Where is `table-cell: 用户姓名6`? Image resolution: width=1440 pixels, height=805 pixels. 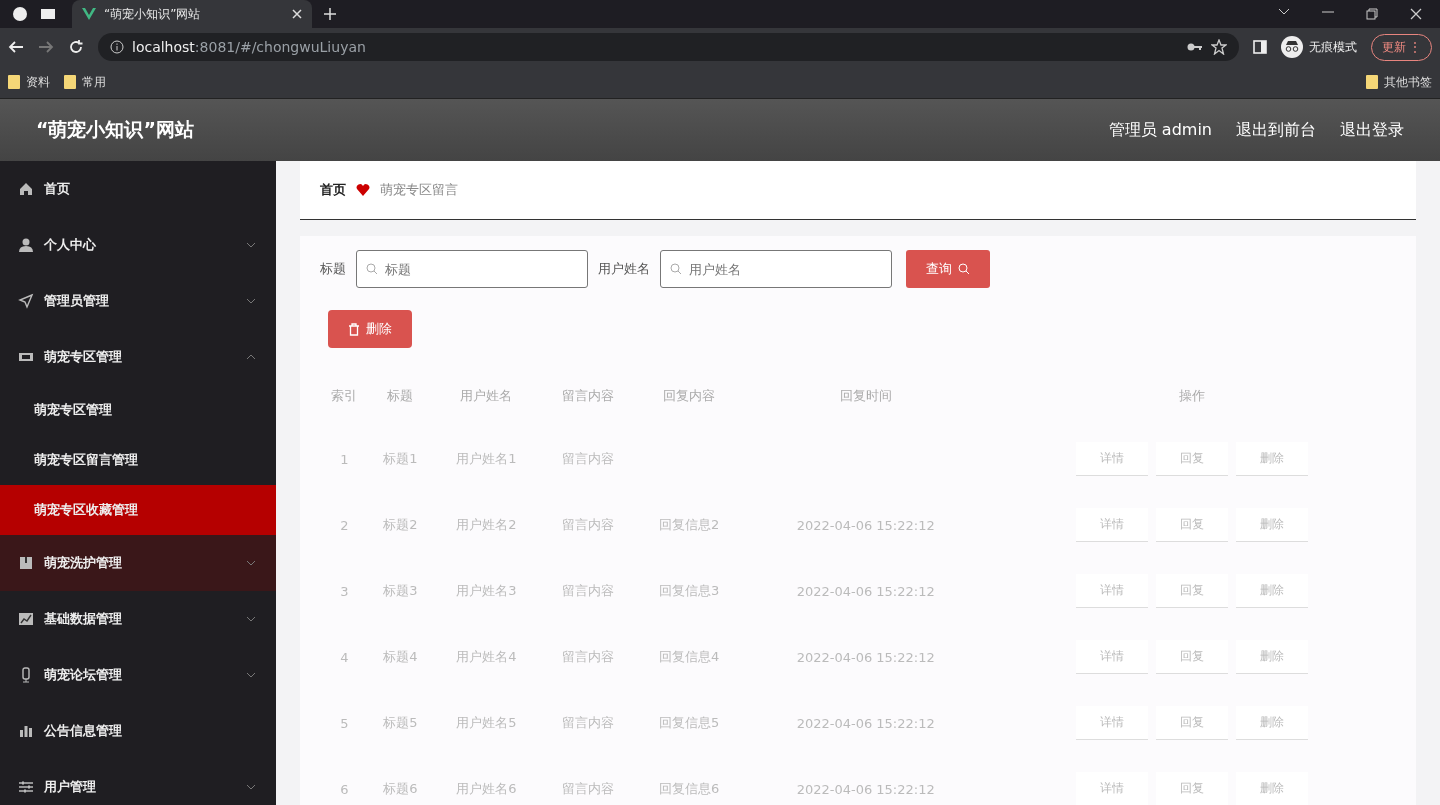 table-cell: 用户姓名6 is located at coordinates (486, 788).